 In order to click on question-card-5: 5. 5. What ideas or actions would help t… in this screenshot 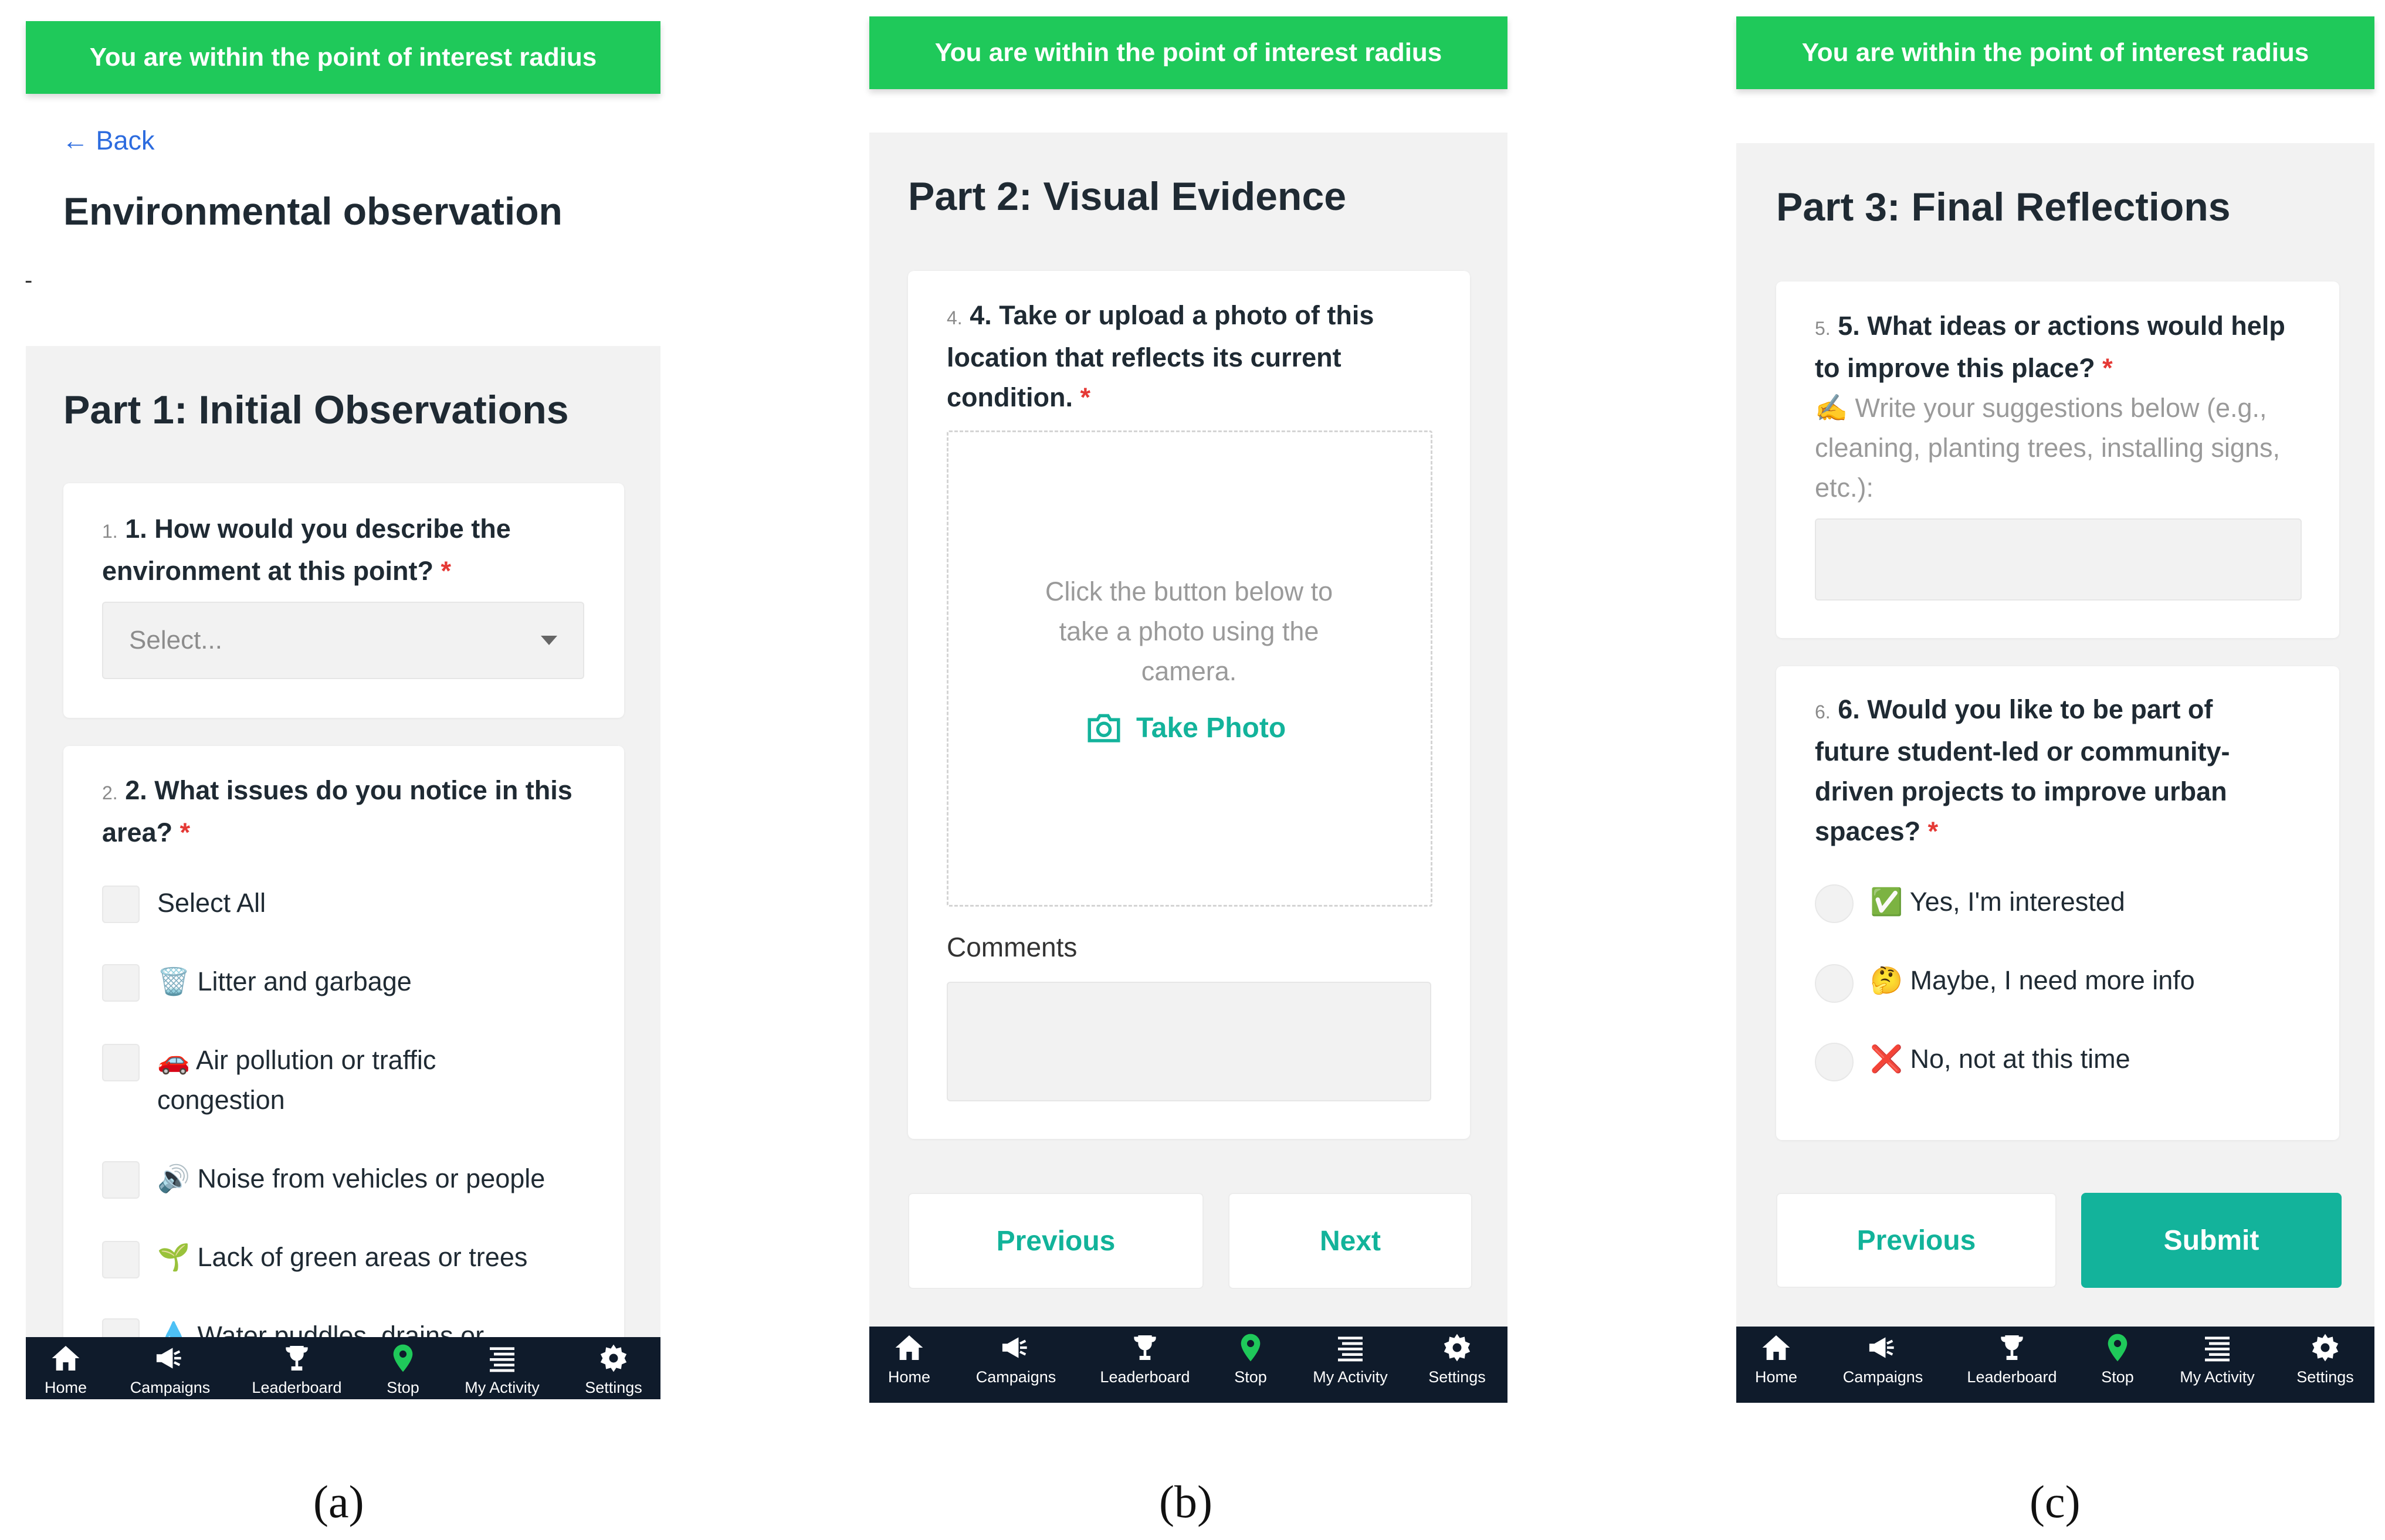, I will do `click(2057, 459)`.